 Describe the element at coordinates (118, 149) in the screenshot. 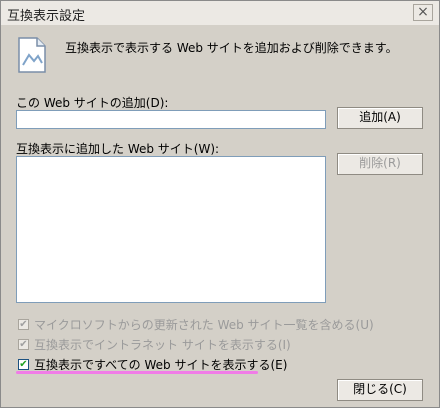

I see `added-sites-label: 互換表示に追加した Web サイト(W):` at that location.